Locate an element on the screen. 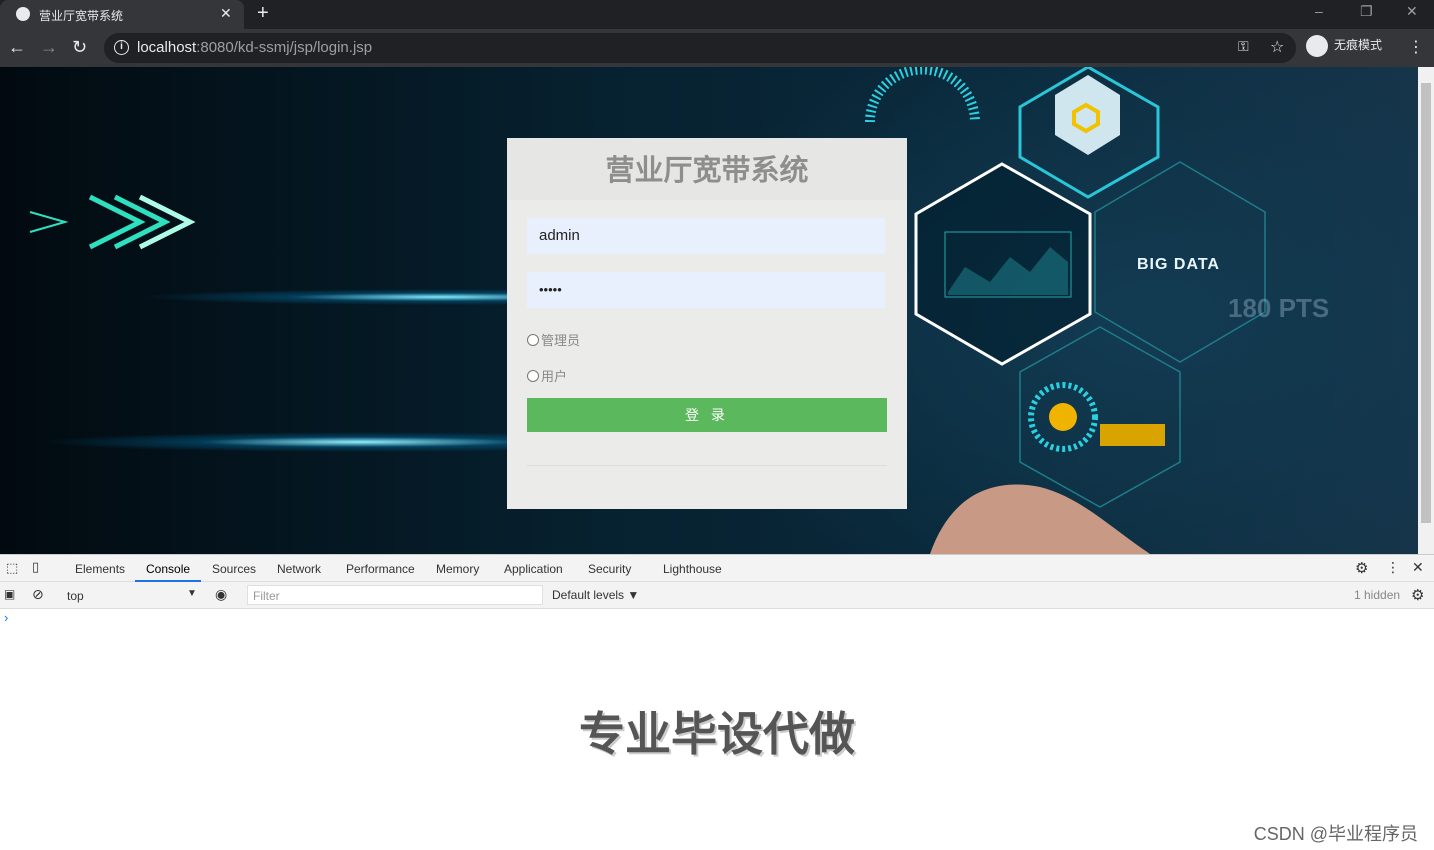 Image resolution: width=1434 pixels, height=850 pixels. incognito-indicator: 无痕模式 is located at coordinates (1344, 46).